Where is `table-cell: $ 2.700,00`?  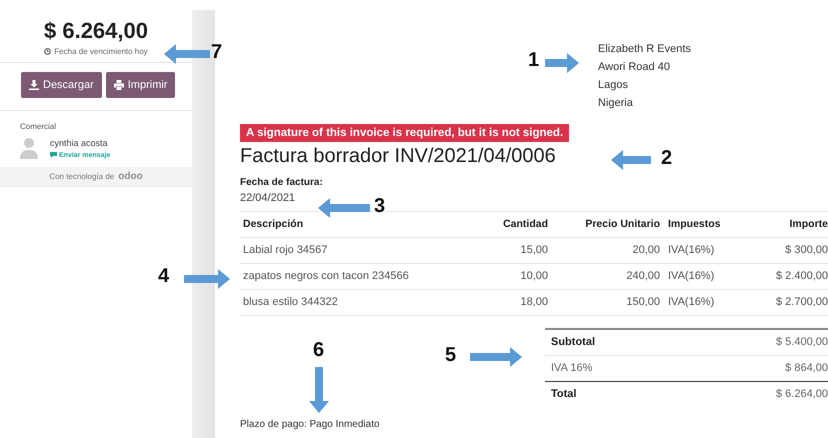
table-cell: $ 2.700,00 is located at coordinates (784, 303).